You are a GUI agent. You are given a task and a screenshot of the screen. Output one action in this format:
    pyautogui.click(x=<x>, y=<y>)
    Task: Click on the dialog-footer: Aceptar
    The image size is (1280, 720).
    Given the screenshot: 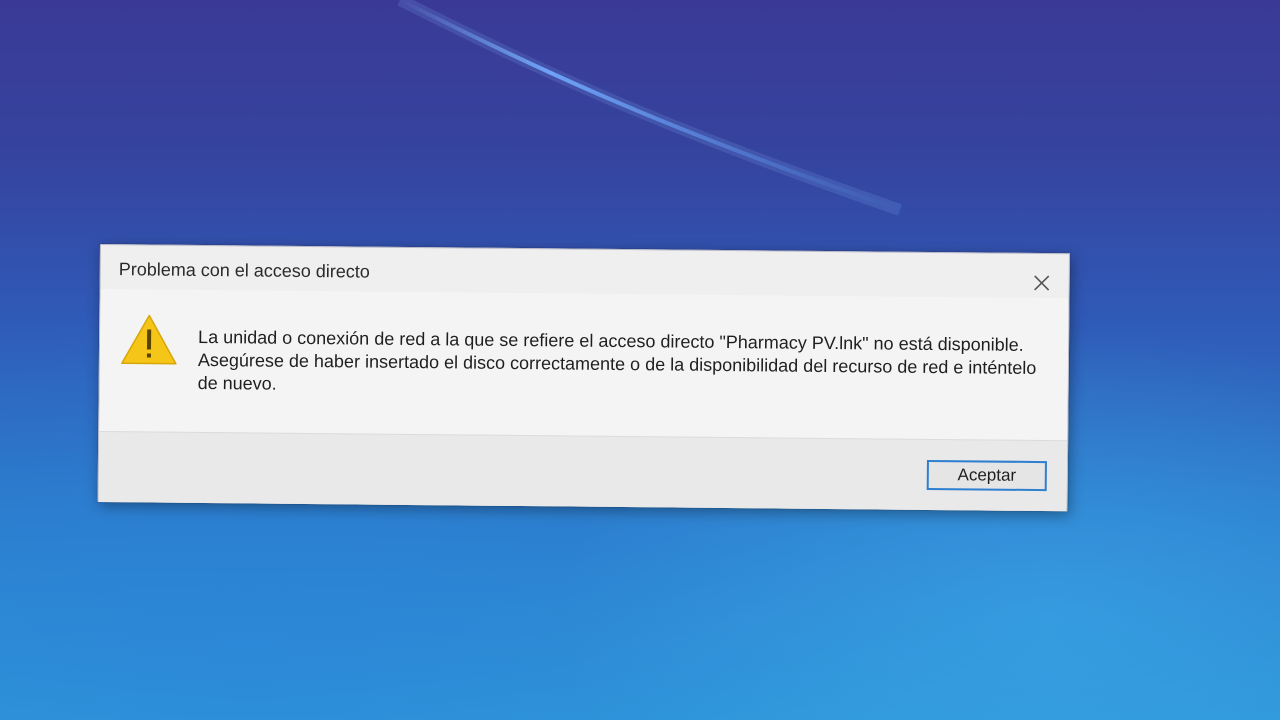 What is the action you would take?
    pyautogui.click(x=583, y=471)
    